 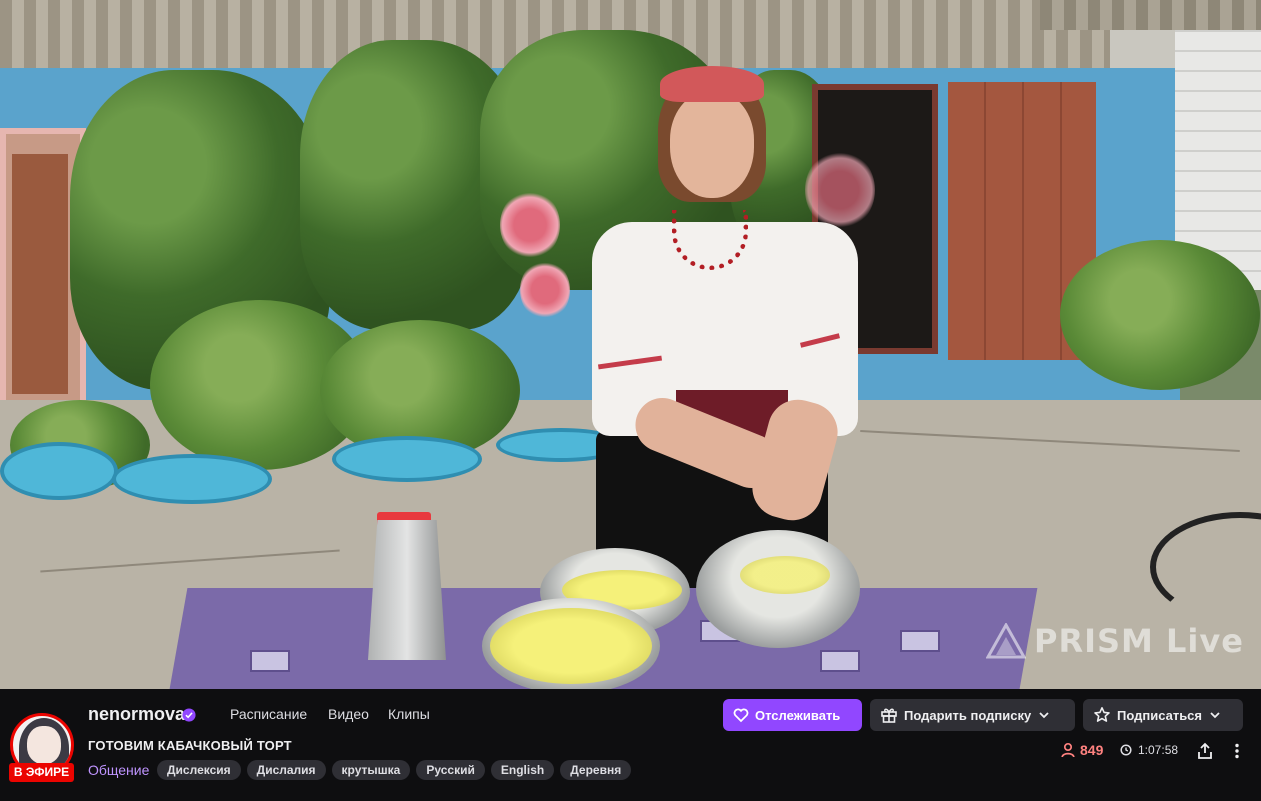 What do you see at coordinates (409, 714) in the screenshot?
I see `nav-clips: Клипы` at bounding box center [409, 714].